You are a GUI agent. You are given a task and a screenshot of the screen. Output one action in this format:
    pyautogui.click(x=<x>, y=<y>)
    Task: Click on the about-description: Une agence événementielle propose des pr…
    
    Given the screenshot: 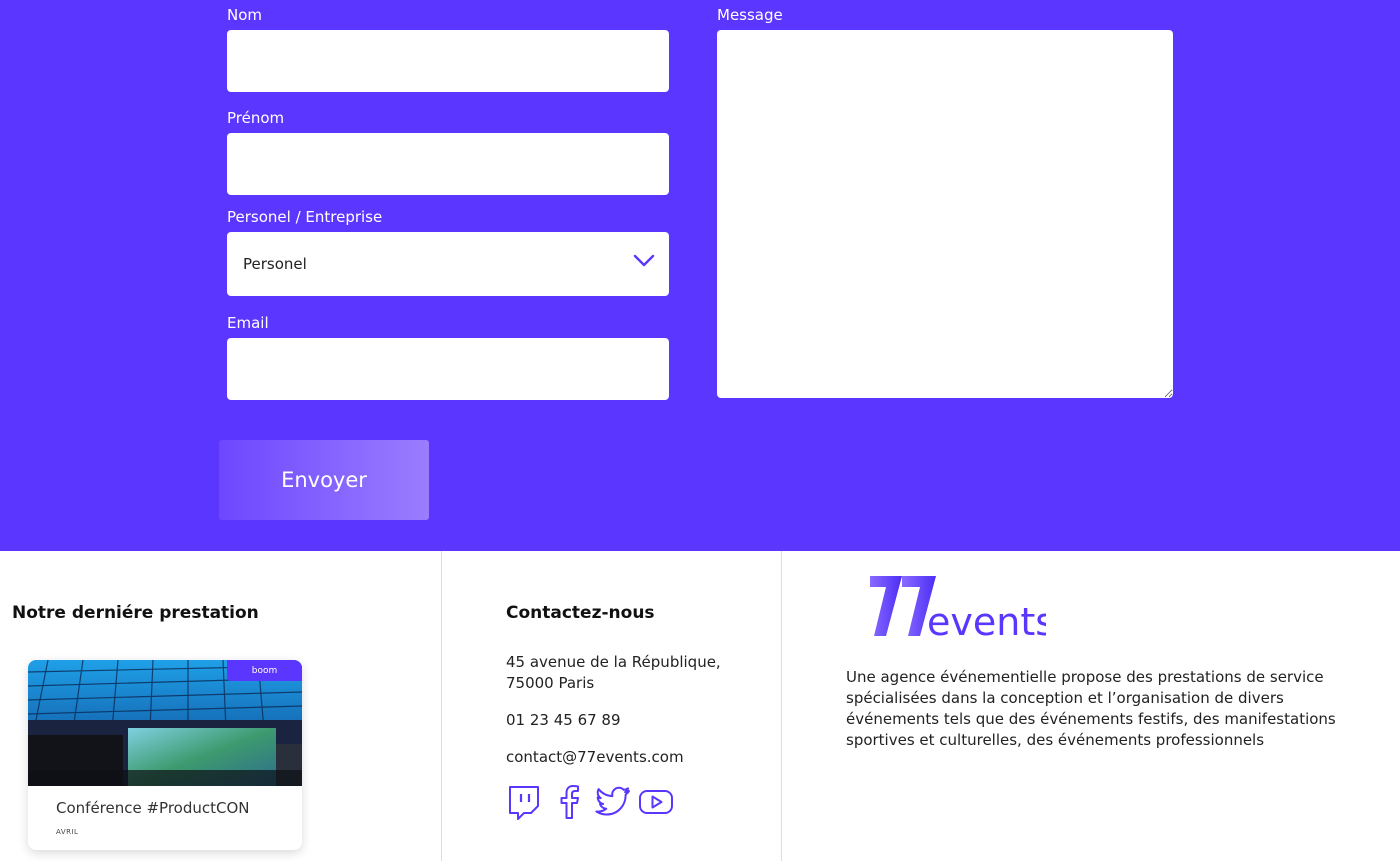 What is the action you would take?
    pyautogui.click(x=1091, y=708)
    